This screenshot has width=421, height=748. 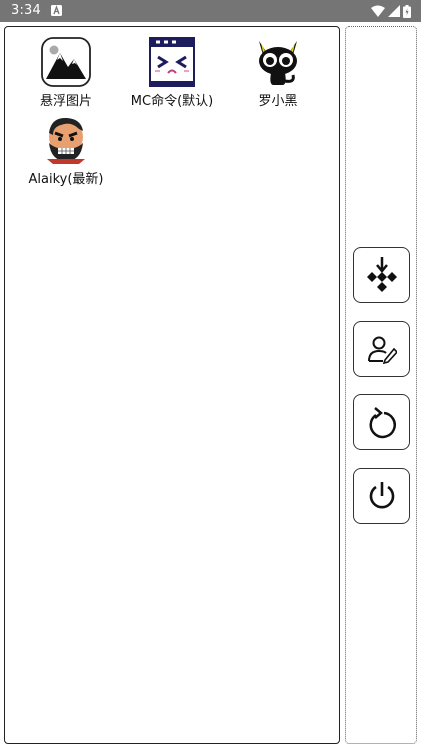 What do you see at coordinates (278, 63) in the screenshot?
I see `black-cat-icon` at bounding box center [278, 63].